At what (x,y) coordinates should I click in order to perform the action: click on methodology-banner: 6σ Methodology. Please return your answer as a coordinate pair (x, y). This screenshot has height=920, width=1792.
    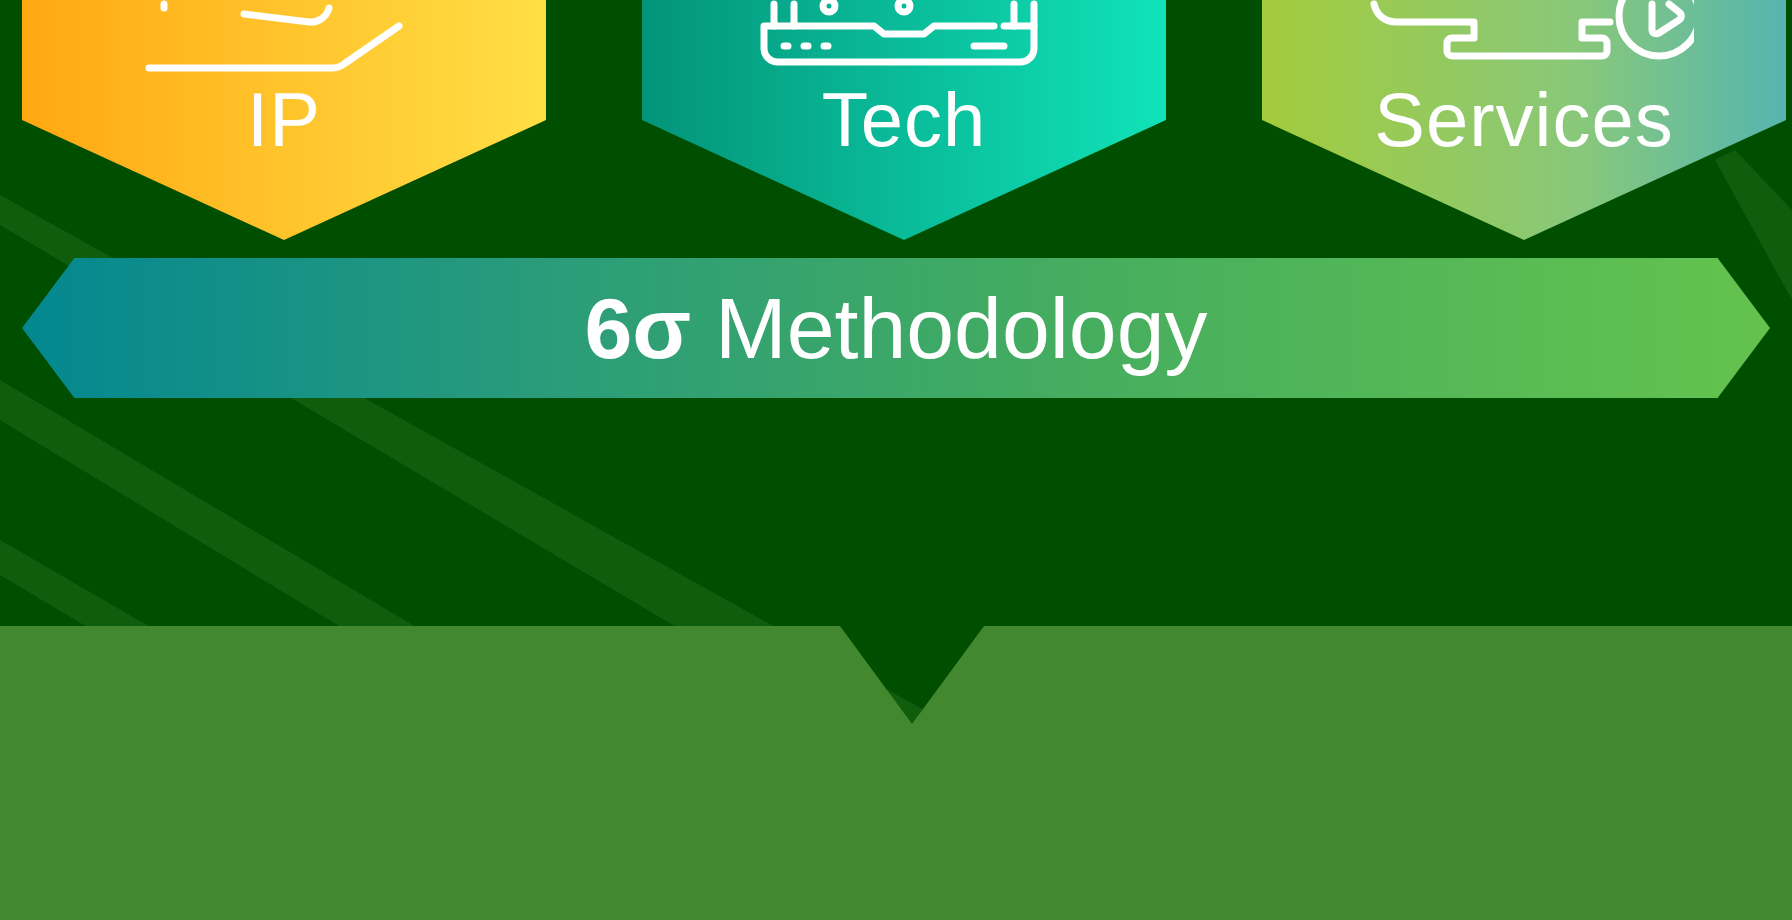
    Looking at the image, I should click on (896, 328).